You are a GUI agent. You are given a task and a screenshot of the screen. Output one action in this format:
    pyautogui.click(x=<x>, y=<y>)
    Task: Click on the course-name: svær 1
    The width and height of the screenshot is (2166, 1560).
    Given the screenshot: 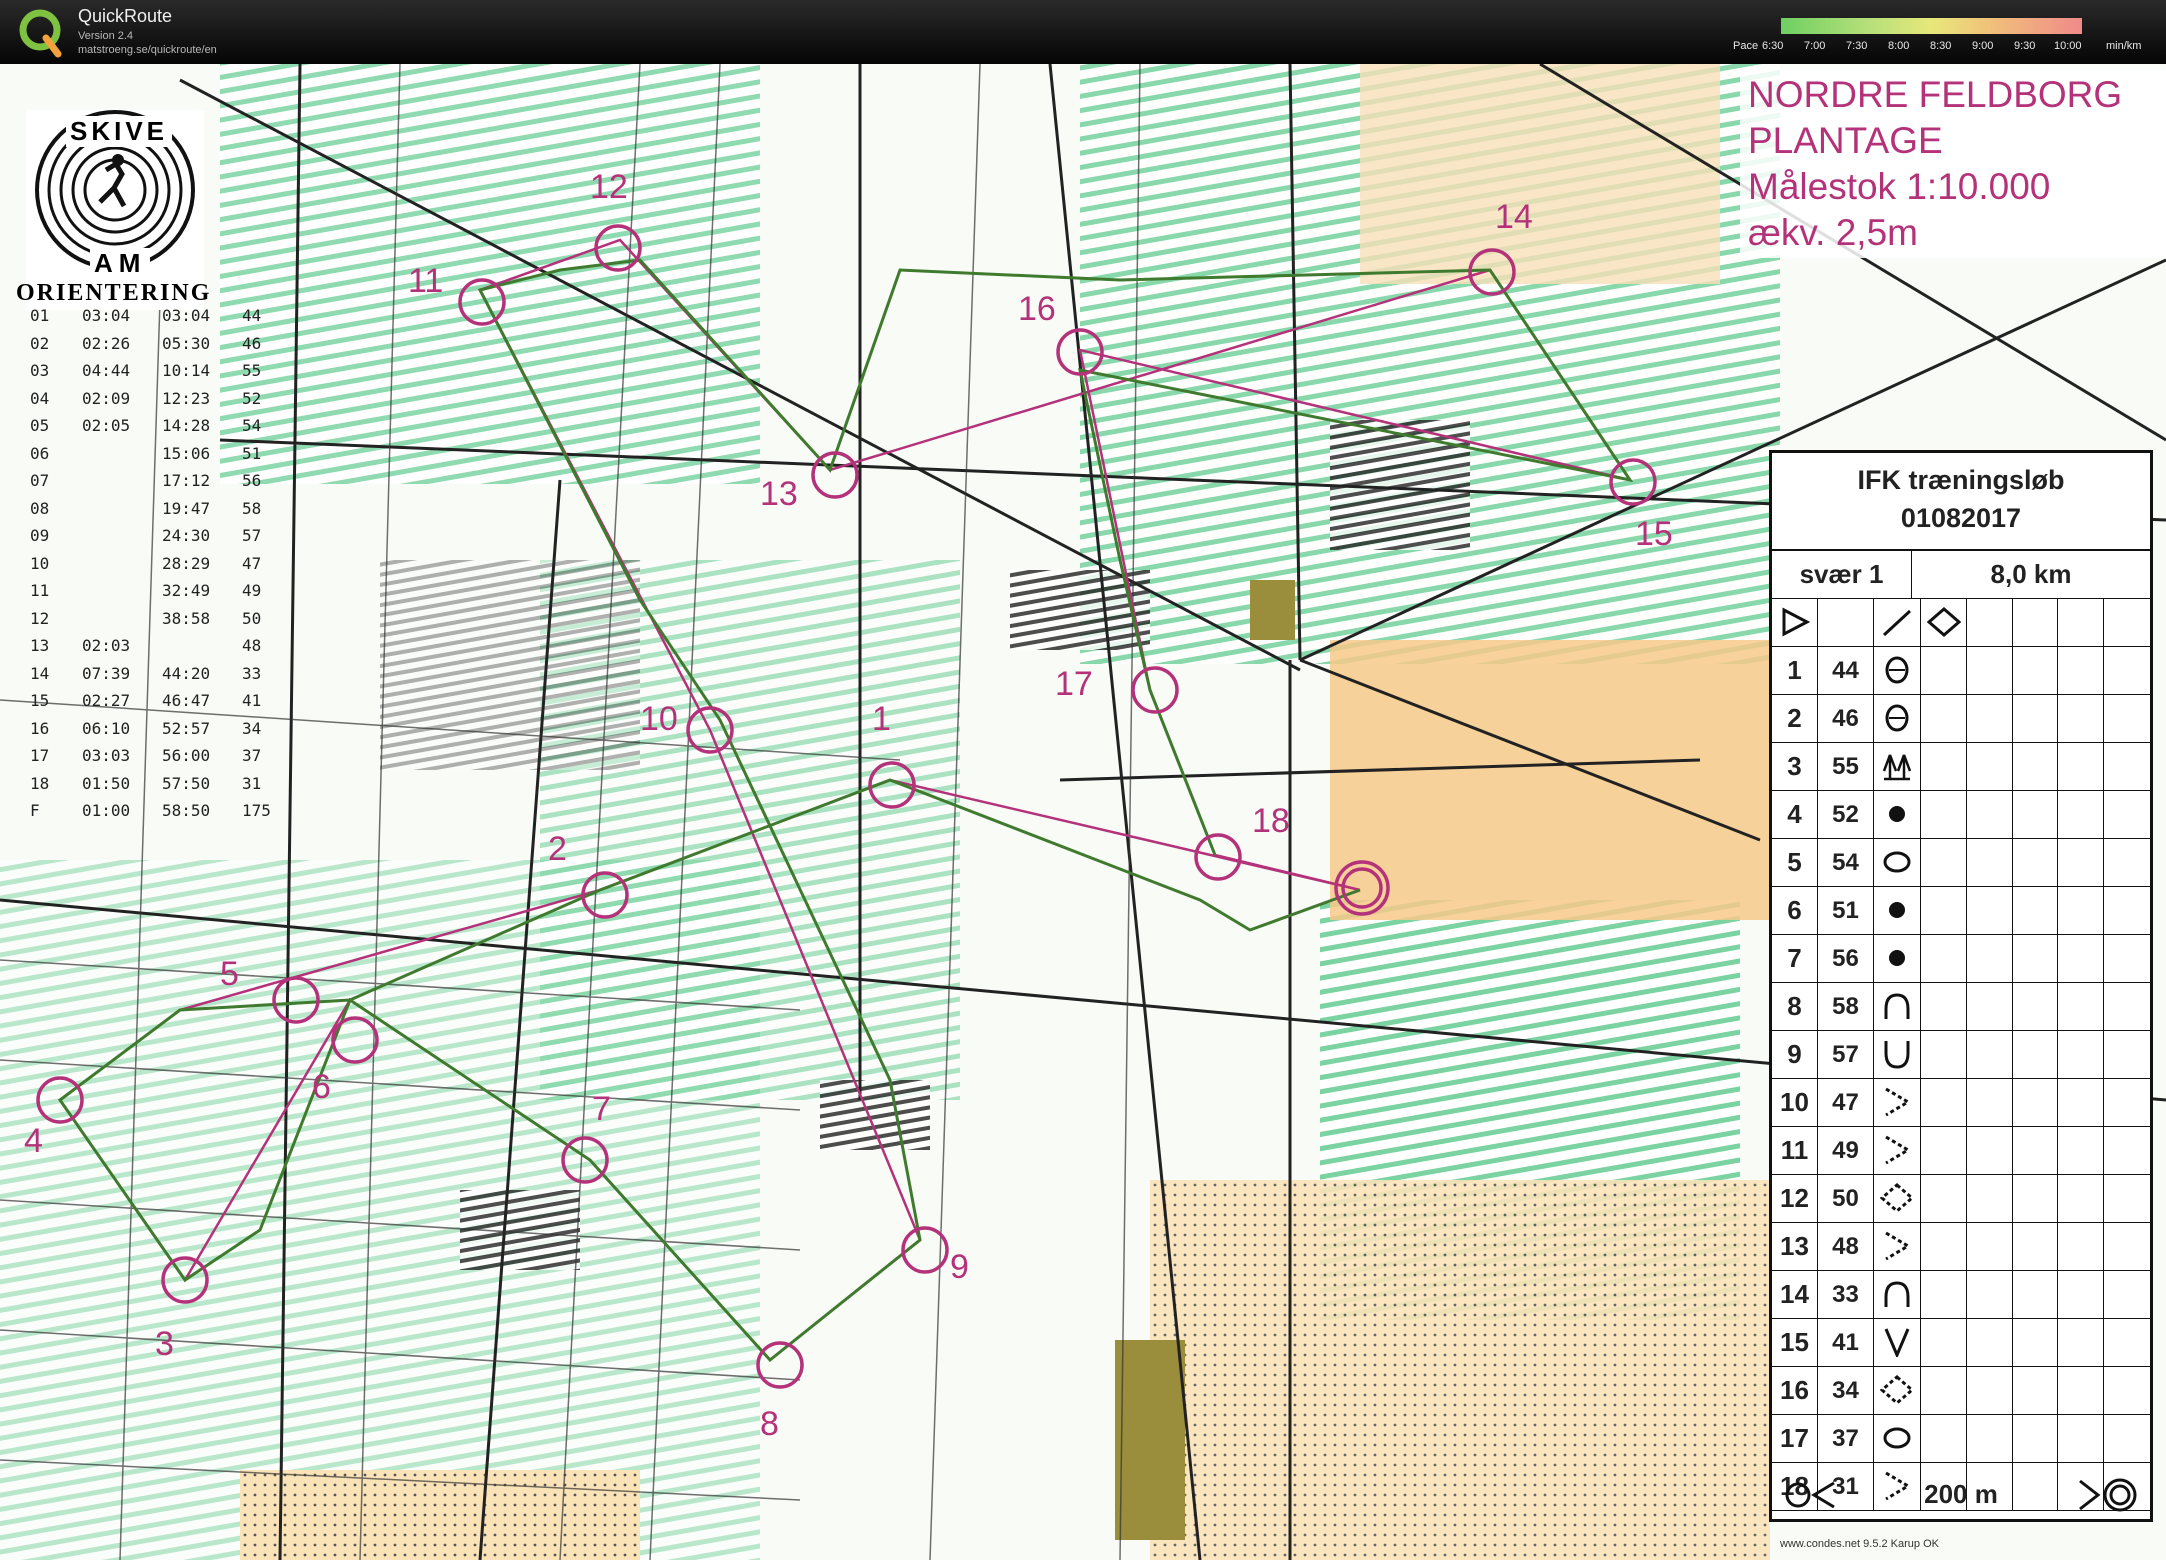 What is the action you would take?
    pyautogui.click(x=1842, y=574)
    